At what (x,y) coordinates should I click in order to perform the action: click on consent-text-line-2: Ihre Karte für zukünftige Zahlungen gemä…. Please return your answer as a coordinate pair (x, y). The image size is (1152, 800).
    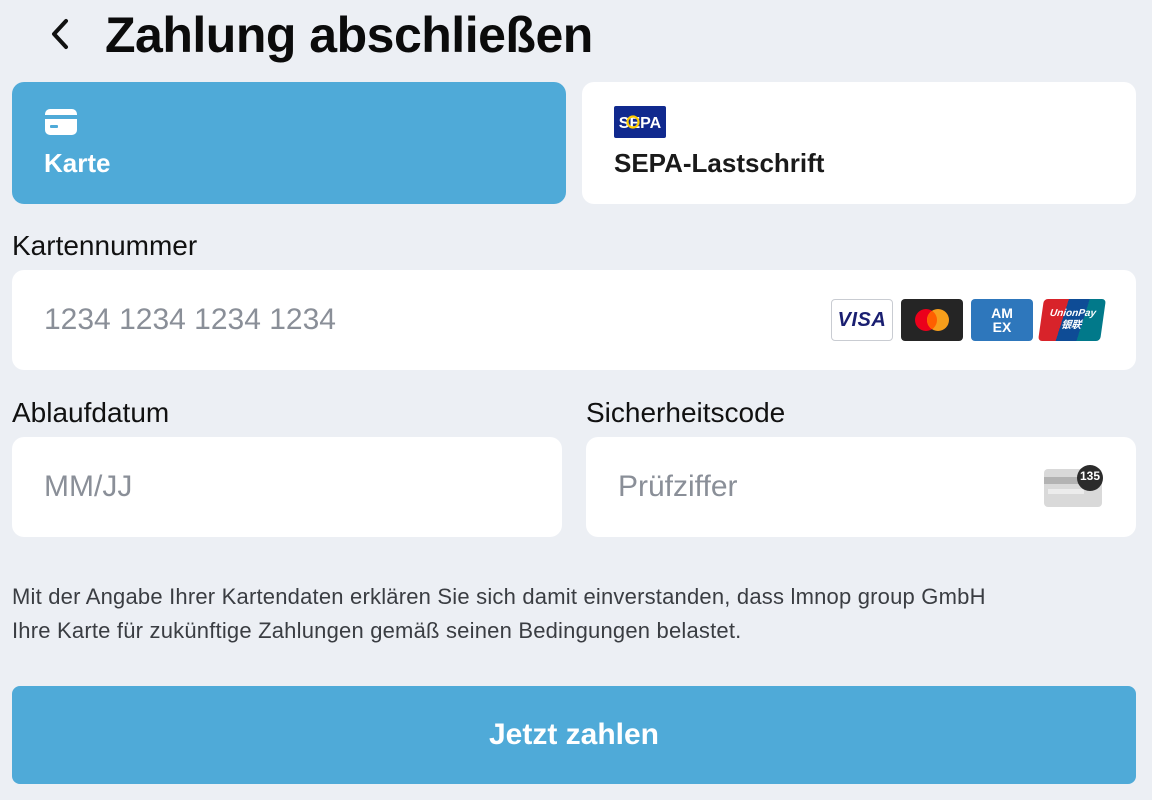
    Looking at the image, I should click on (377, 630).